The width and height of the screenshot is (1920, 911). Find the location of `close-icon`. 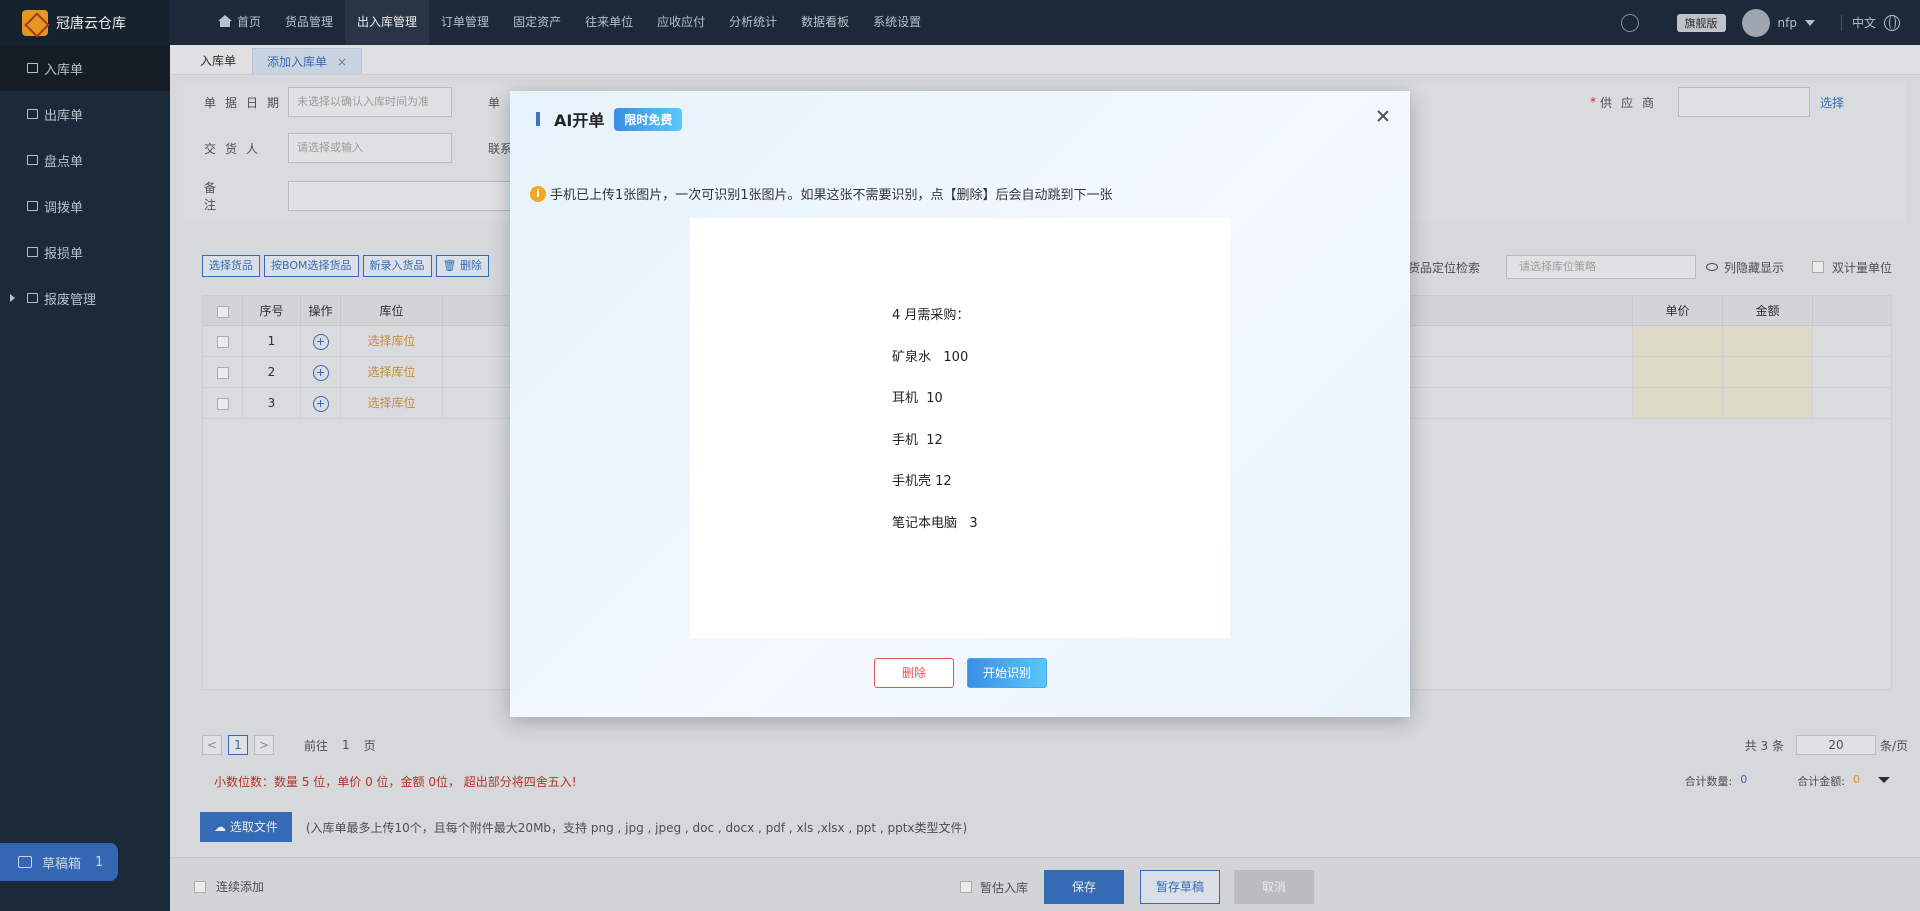

close-icon is located at coordinates (1383, 116).